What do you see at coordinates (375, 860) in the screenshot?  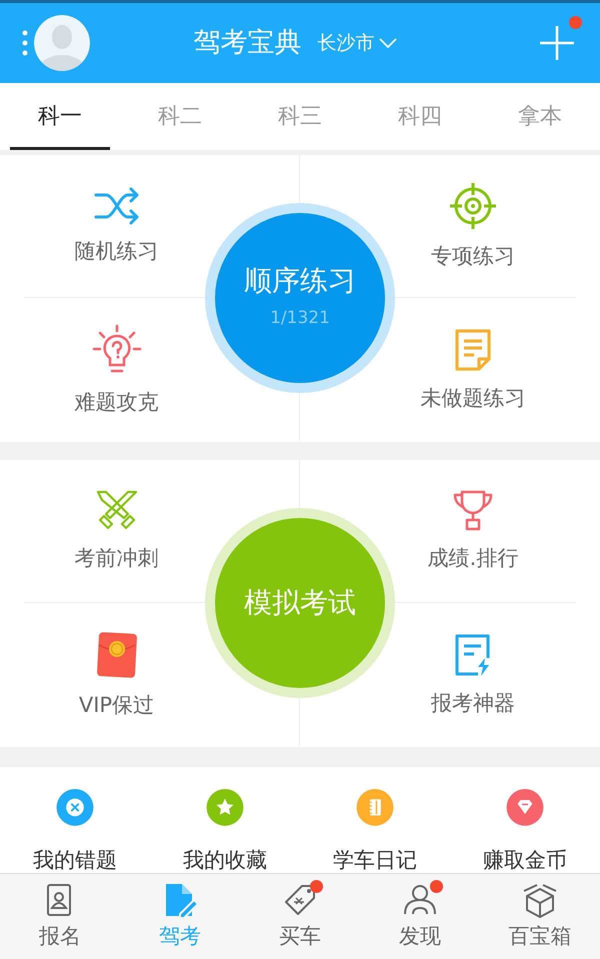 I see `shortcut-label: 学车日记` at bounding box center [375, 860].